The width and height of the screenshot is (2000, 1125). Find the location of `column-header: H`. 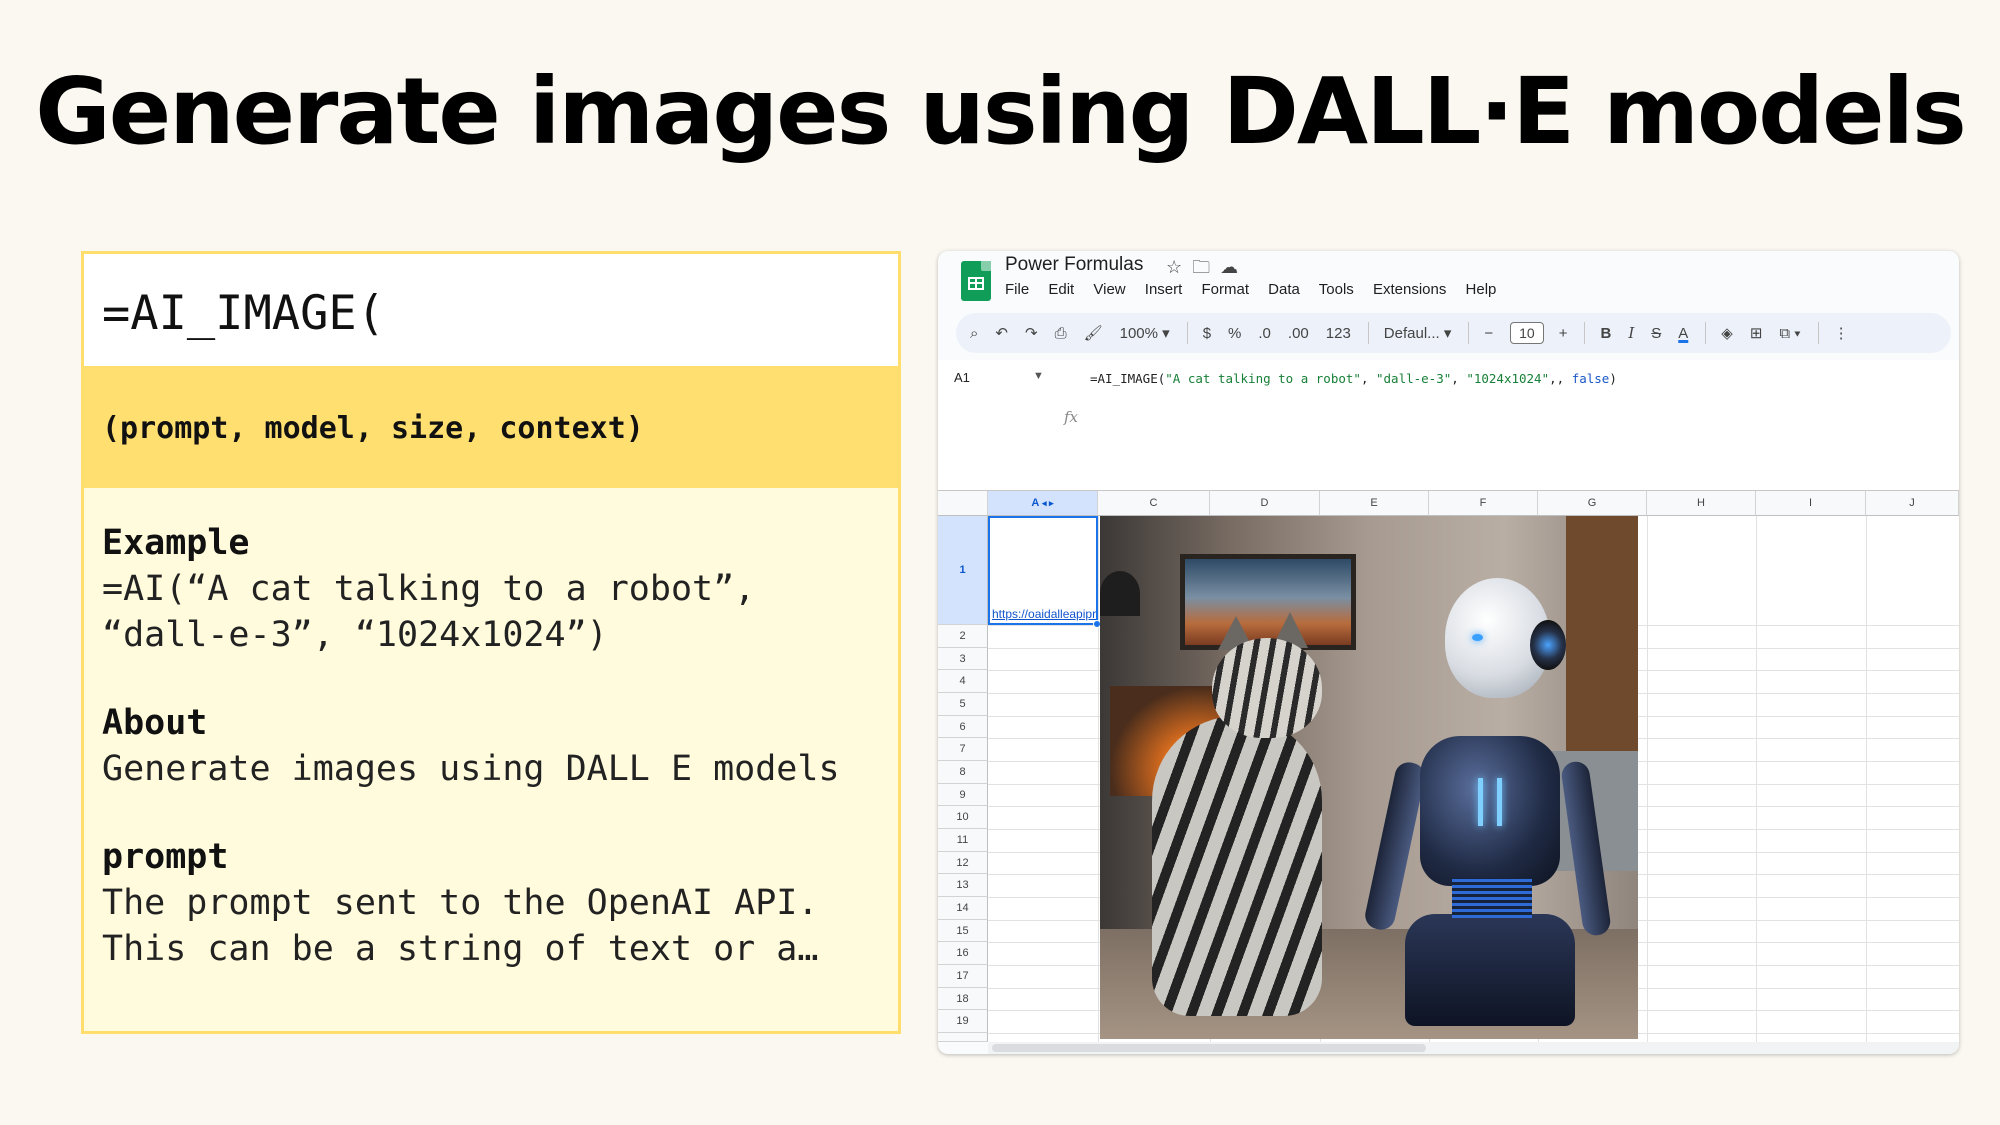

column-header: H is located at coordinates (1701, 503).